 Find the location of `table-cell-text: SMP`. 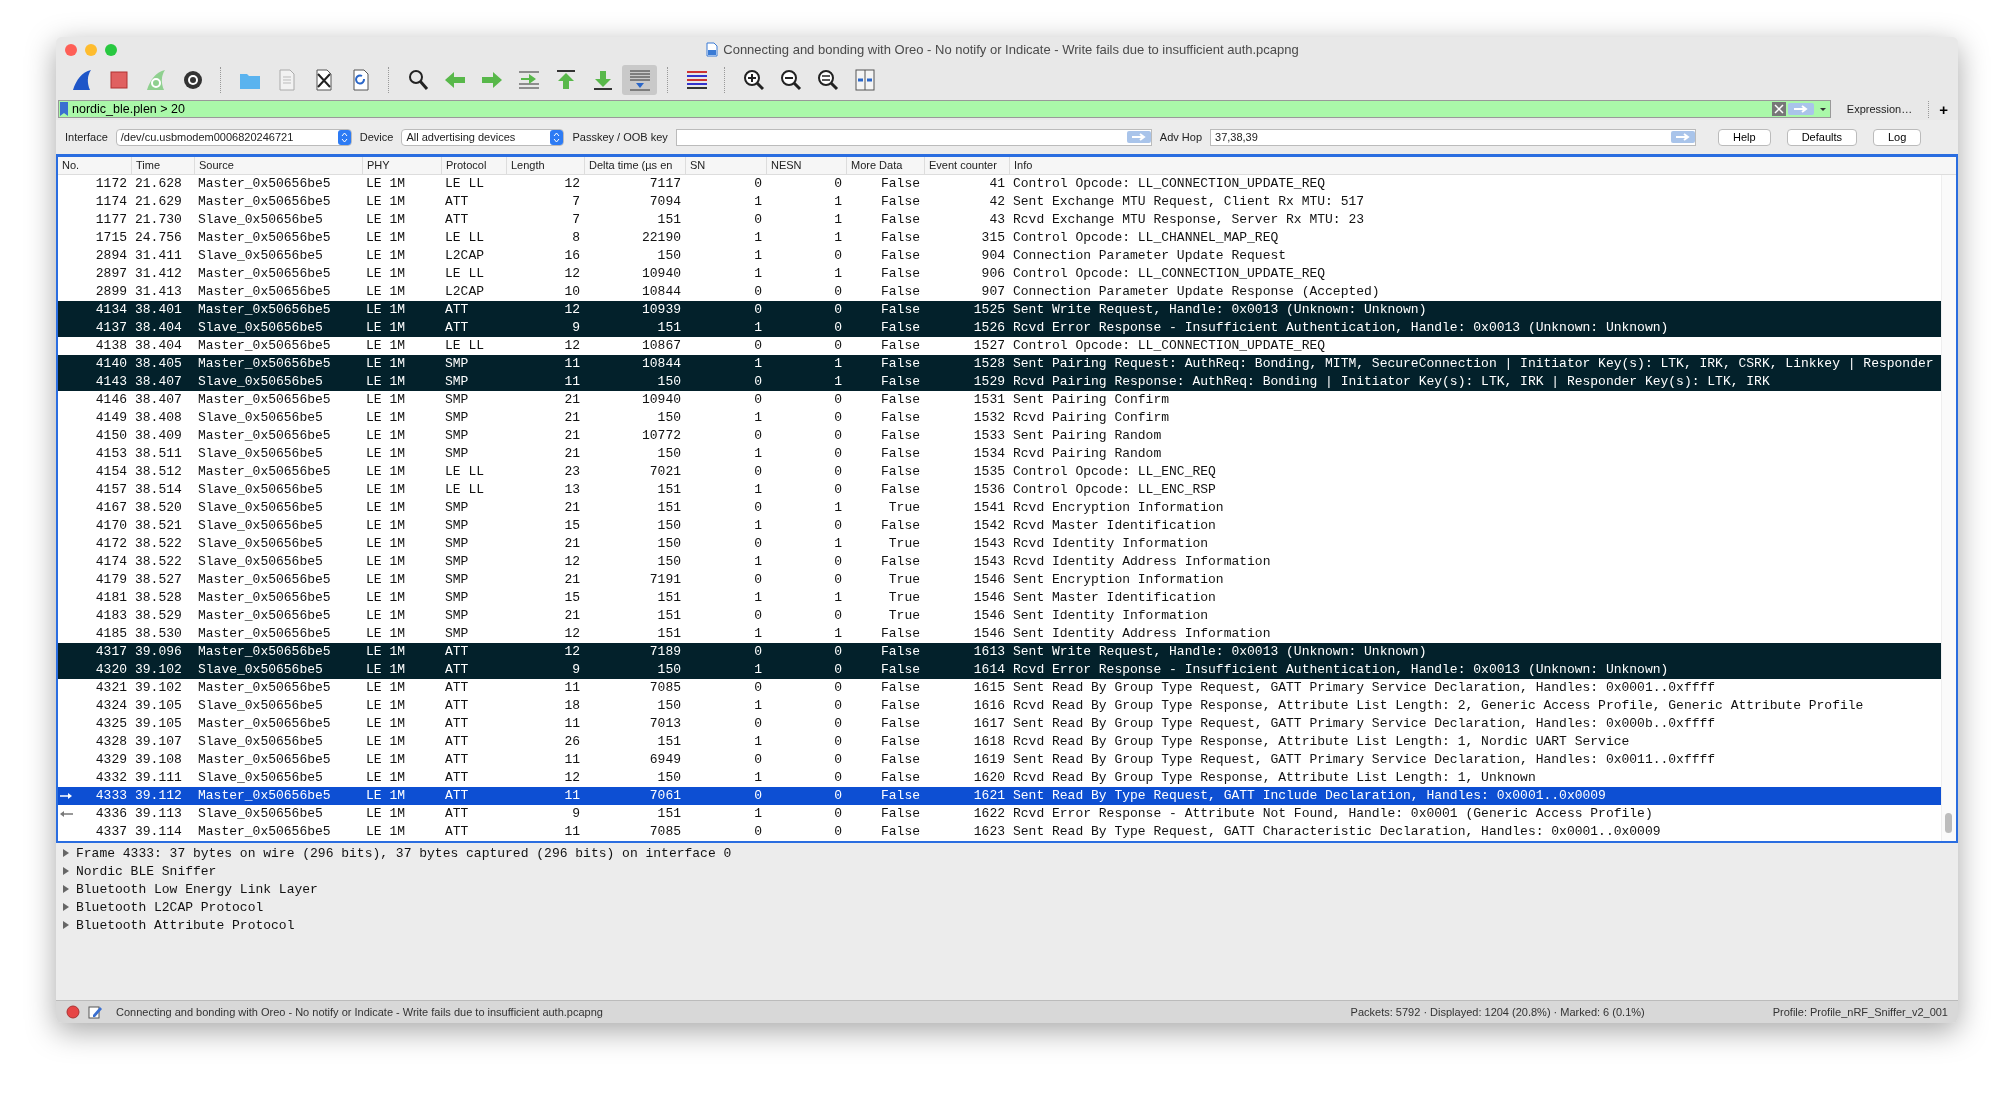

table-cell-text: SMP is located at coordinates (457, 580).